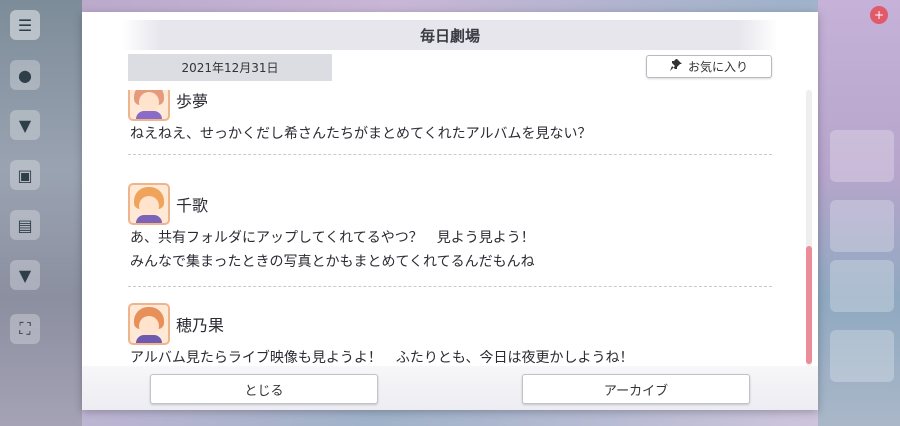 The width and height of the screenshot is (900, 426). I want to click on gift-icon: ▣, so click(25, 175).